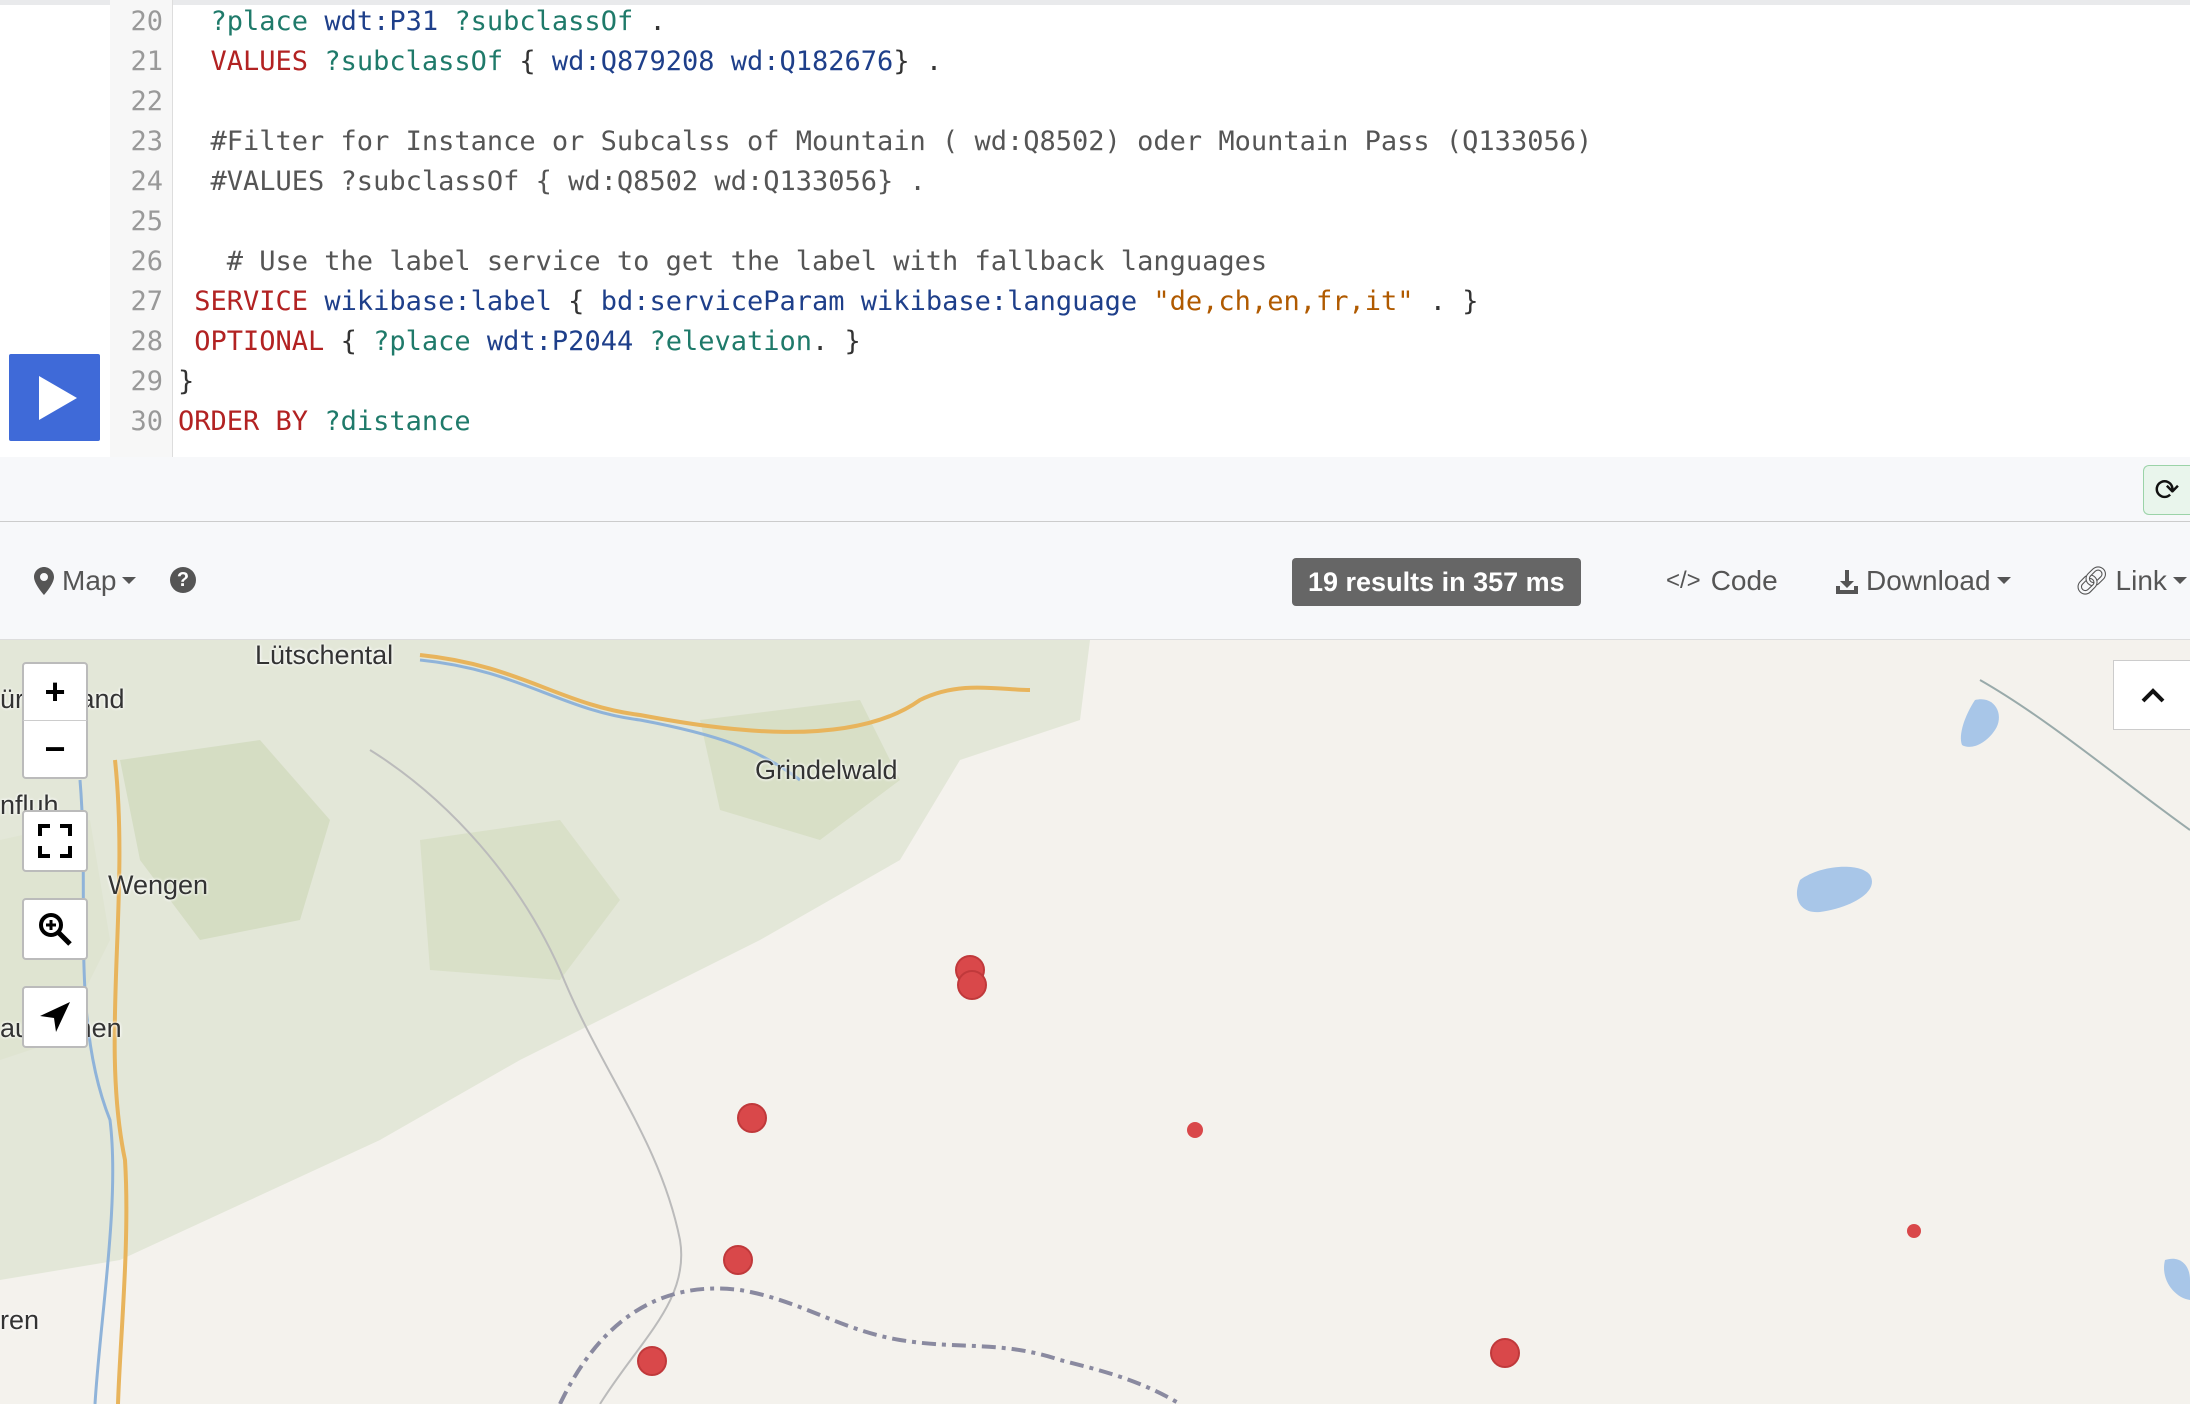 Image resolution: width=2190 pixels, height=1404 pixels. What do you see at coordinates (146, 61) in the screenshot?
I see `line-number: 21` at bounding box center [146, 61].